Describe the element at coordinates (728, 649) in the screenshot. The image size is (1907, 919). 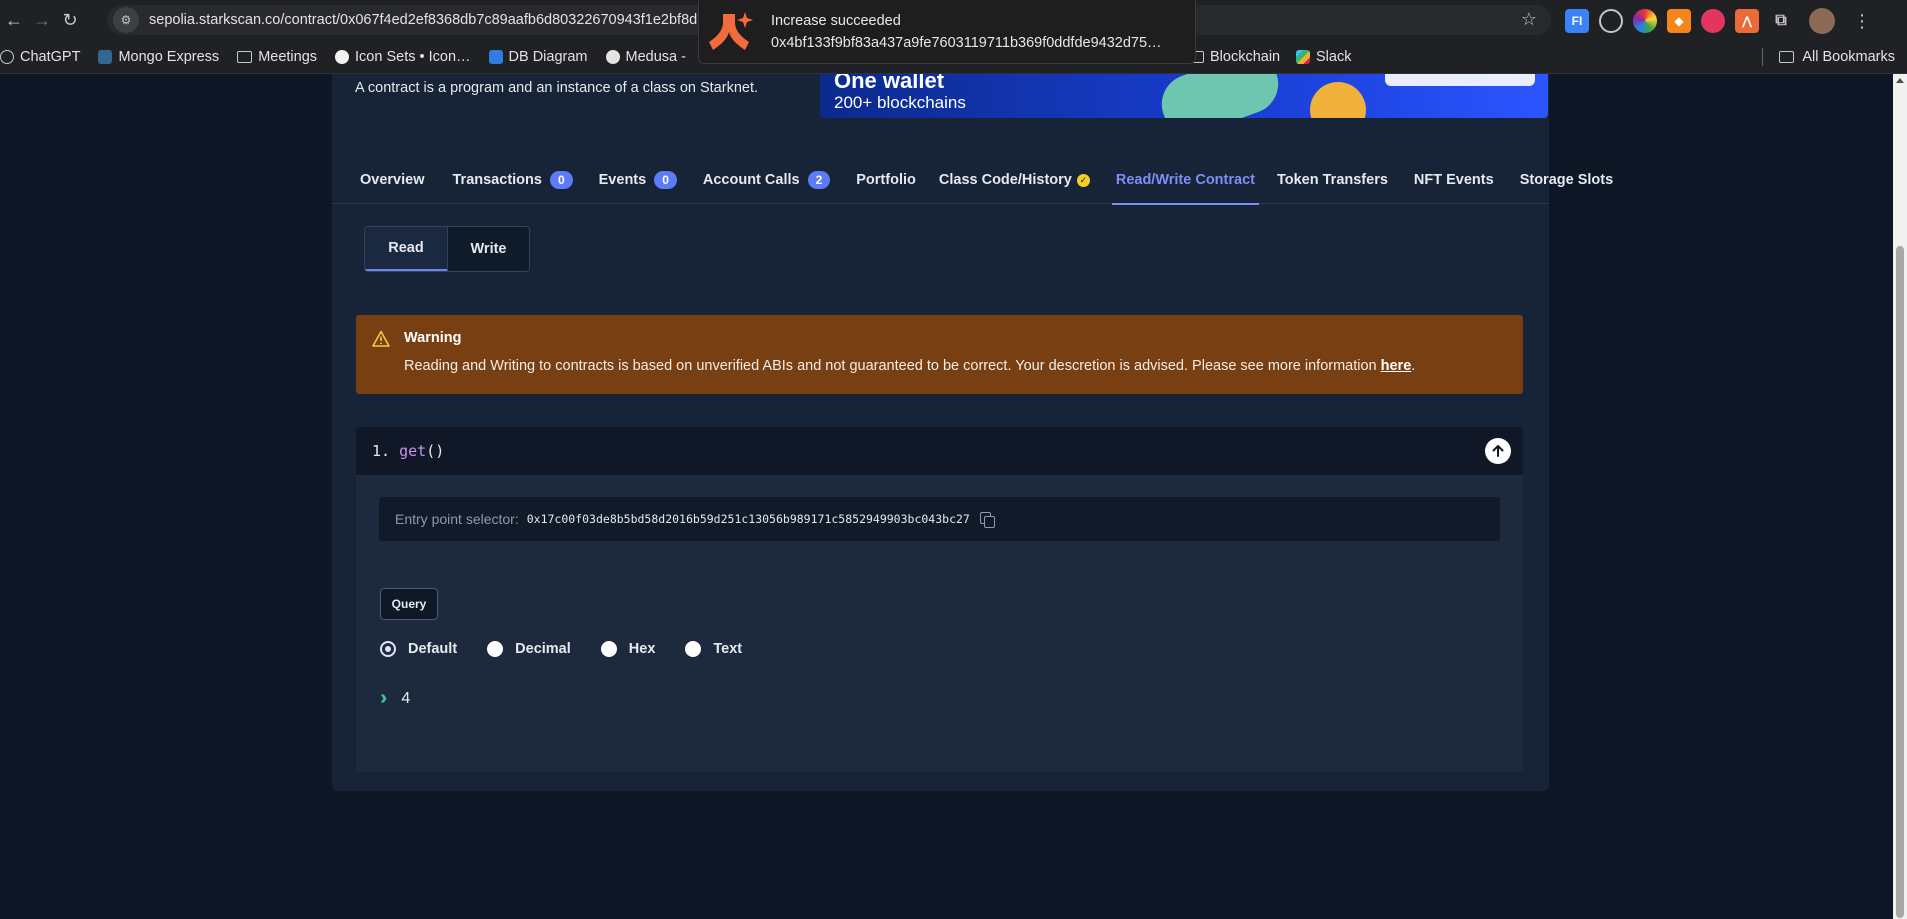
I see `radio-label: Text` at that location.